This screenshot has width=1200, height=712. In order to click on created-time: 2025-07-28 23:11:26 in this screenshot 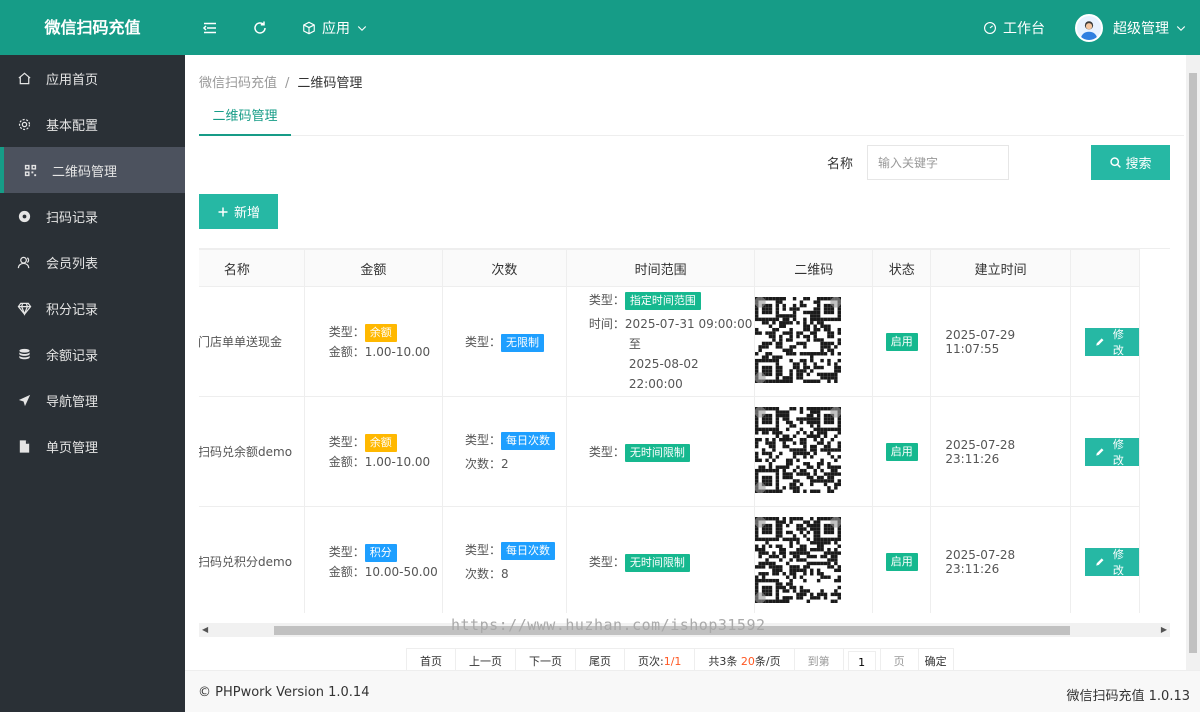, I will do `click(1000, 451)`.